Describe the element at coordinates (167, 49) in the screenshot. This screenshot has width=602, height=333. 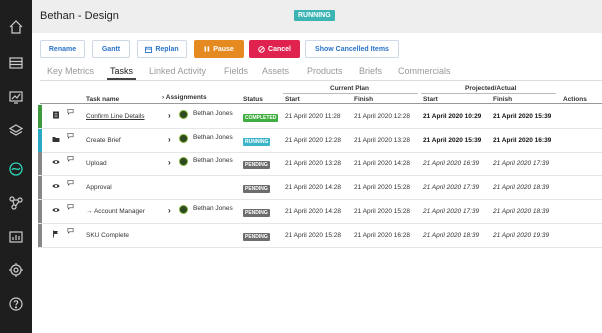
I see `replan-label: Replan` at that location.